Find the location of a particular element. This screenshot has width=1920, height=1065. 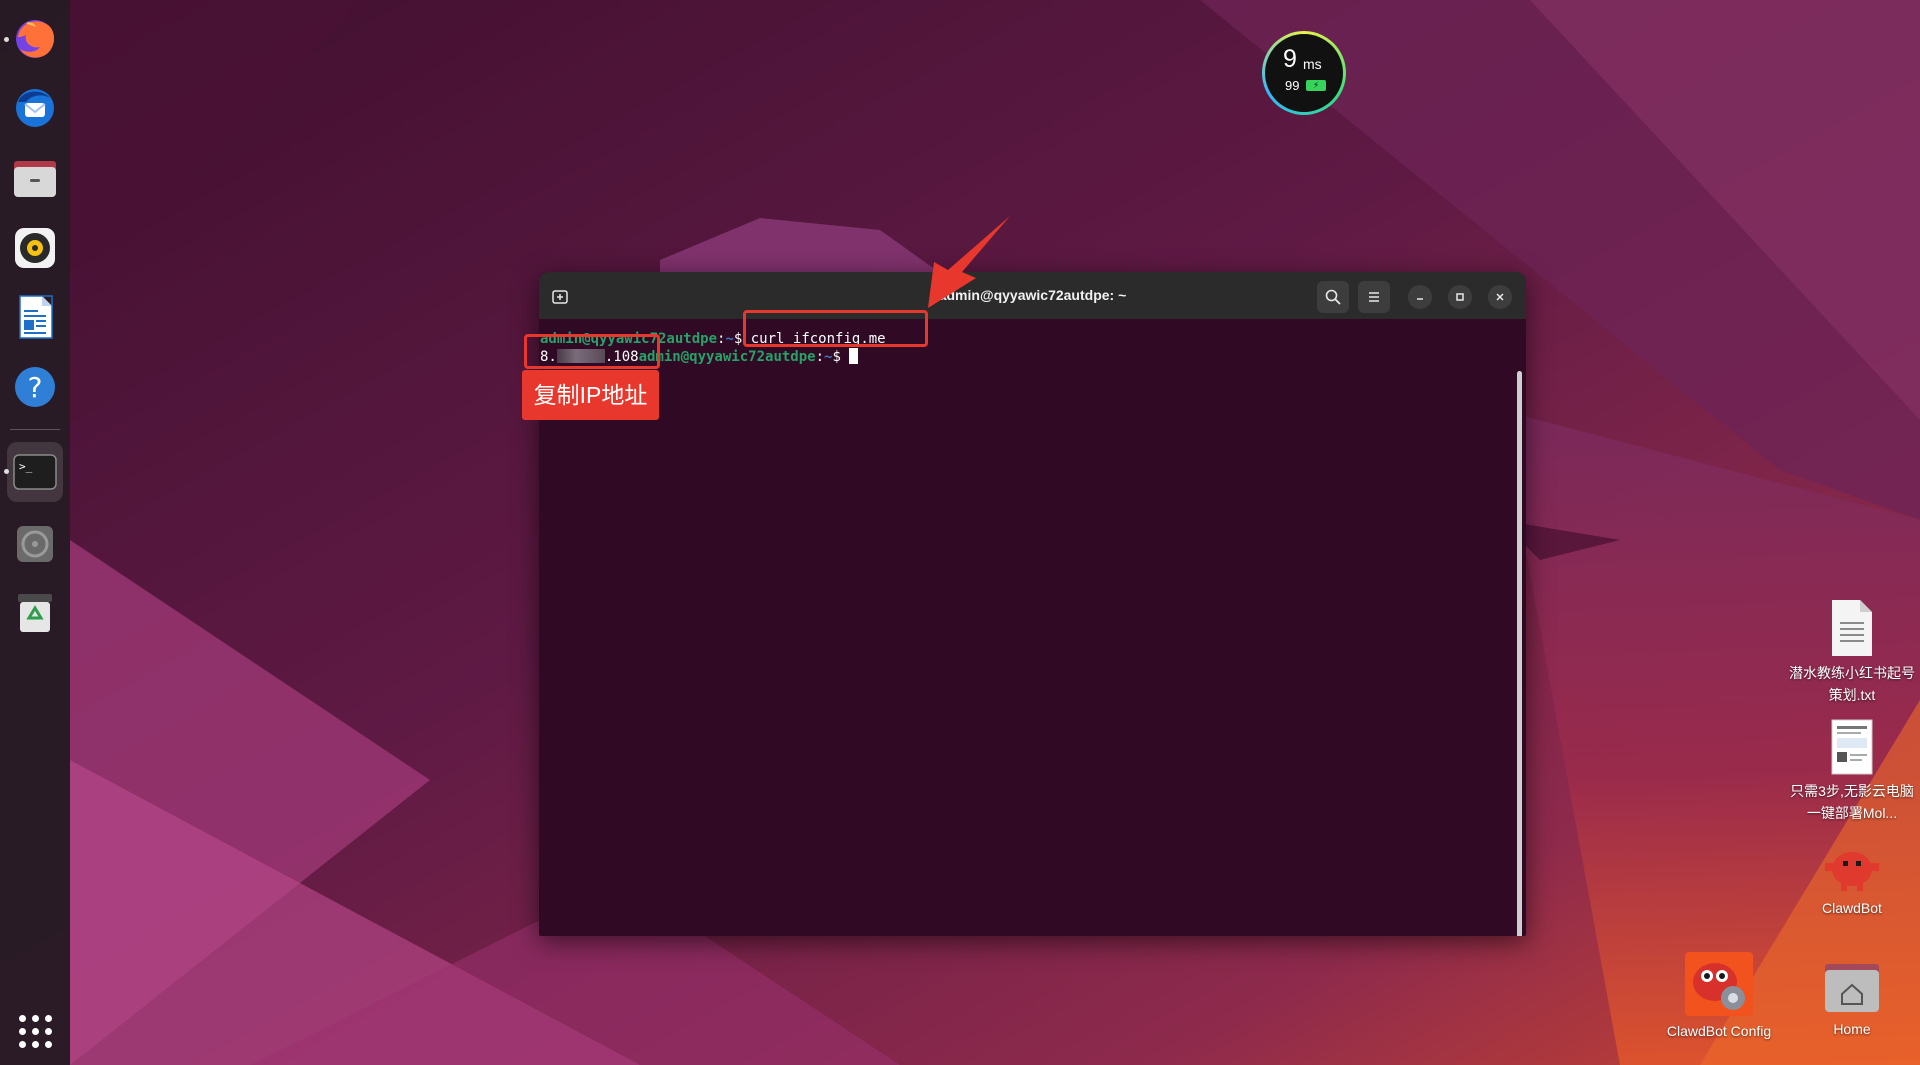

dock-item-rhythmbox is located at coordinates (35, 248).